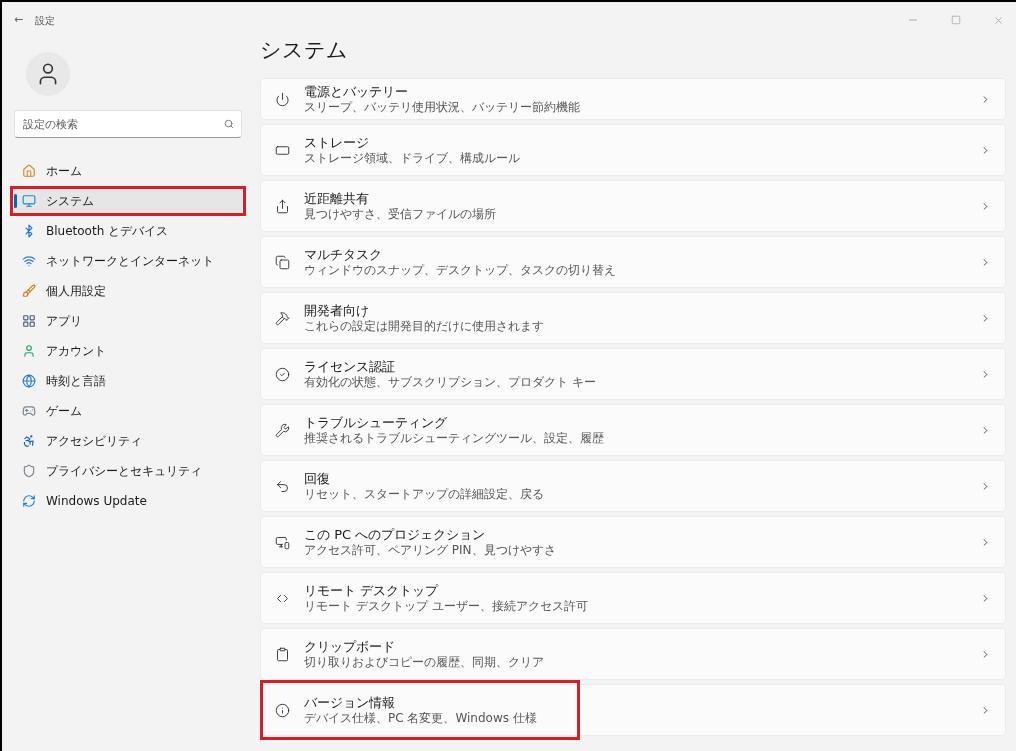 This screenshot has height=751, width=1016. What do you see at coordinates (128, 291) in the screenshot?
I see `sidebar-item: 個人用設定` at bounding box center [128, 291].